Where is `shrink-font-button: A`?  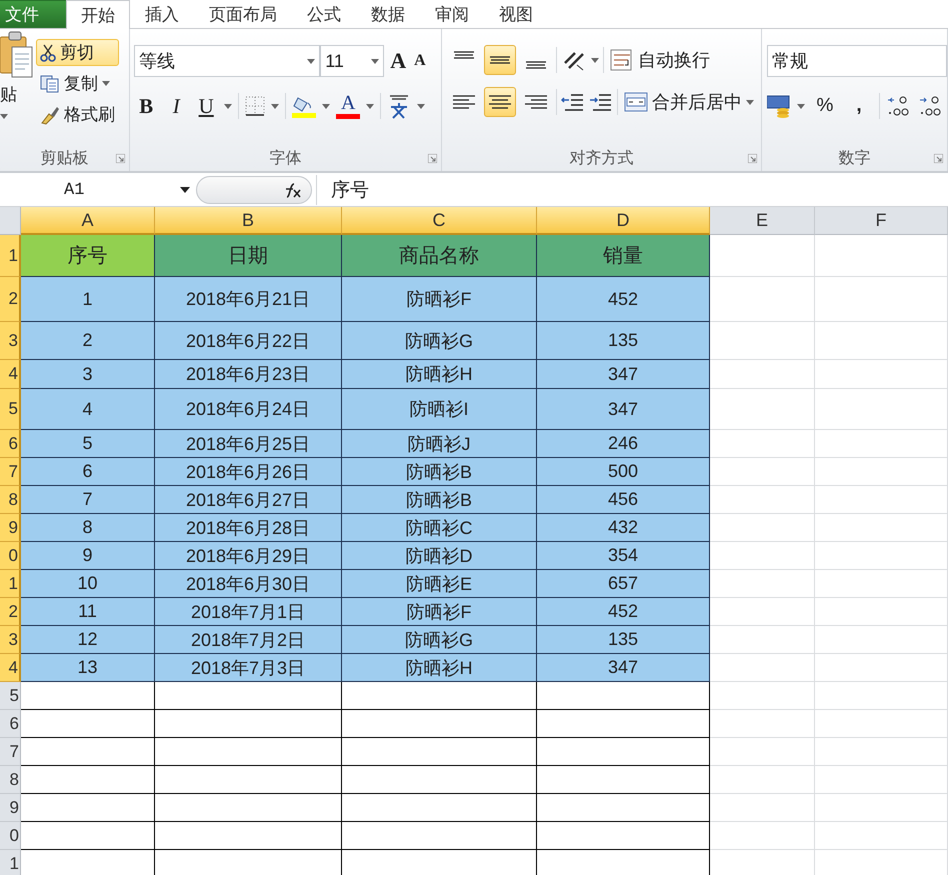 shrink-font-button: A is located at coordinates (420, 61).